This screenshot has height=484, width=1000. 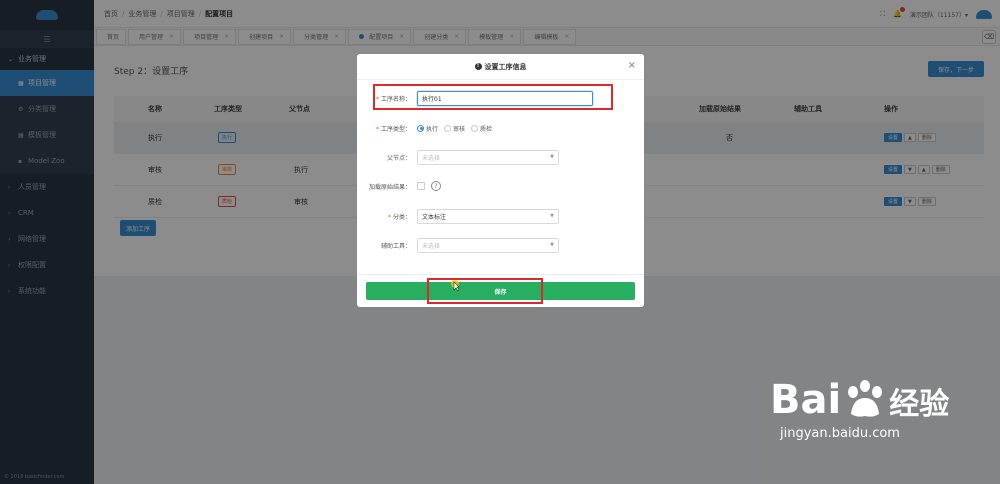 I want to click on type-label-text: 工序类型：, so click(x=395, y=129).